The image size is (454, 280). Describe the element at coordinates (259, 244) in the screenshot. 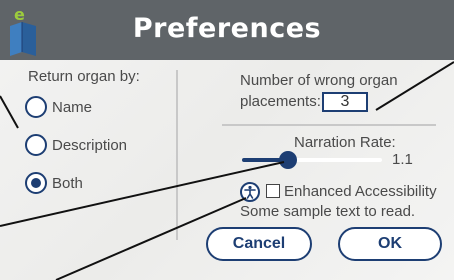

I see `cancel-button: Cancel` at that location.